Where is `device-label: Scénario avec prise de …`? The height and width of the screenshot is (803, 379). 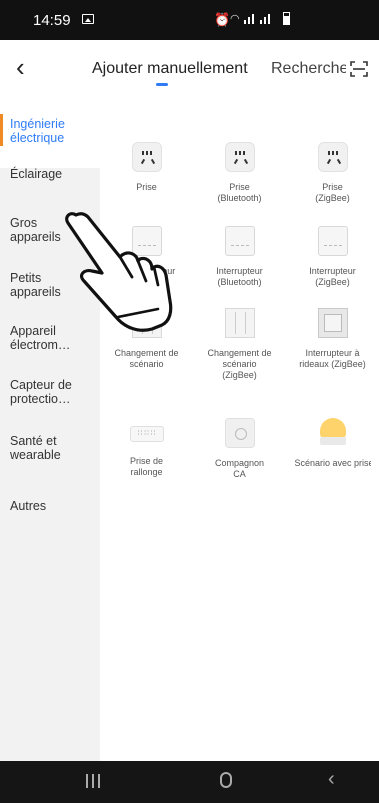 device-label: Scénario avec prise de … is located at coordinates (332, 463).